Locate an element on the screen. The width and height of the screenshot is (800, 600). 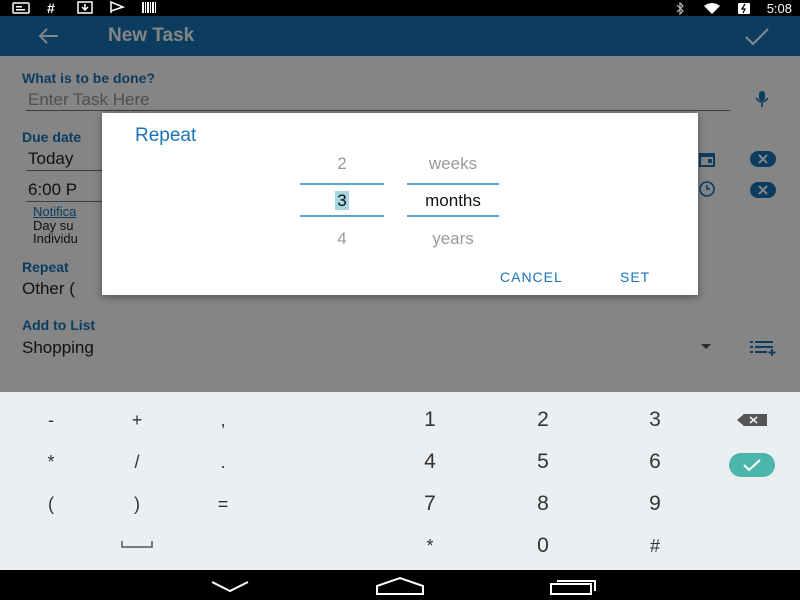
flag-icon is located at coordinates (118, 7).